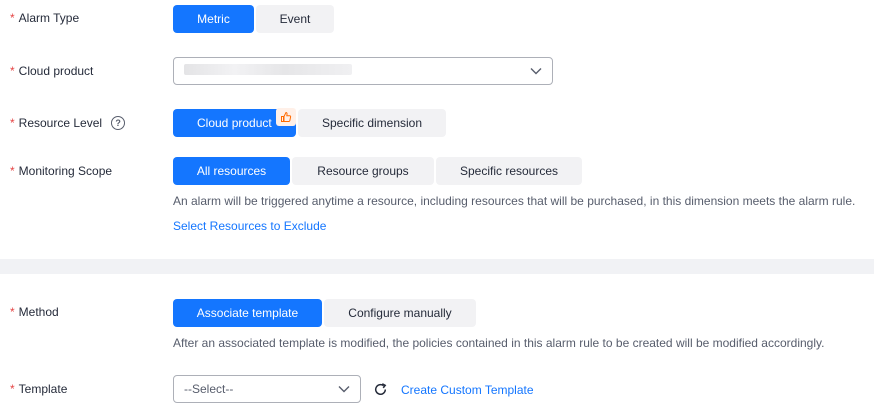  I want to click on template-select-placeholder: --Select--, so click(209, 389).